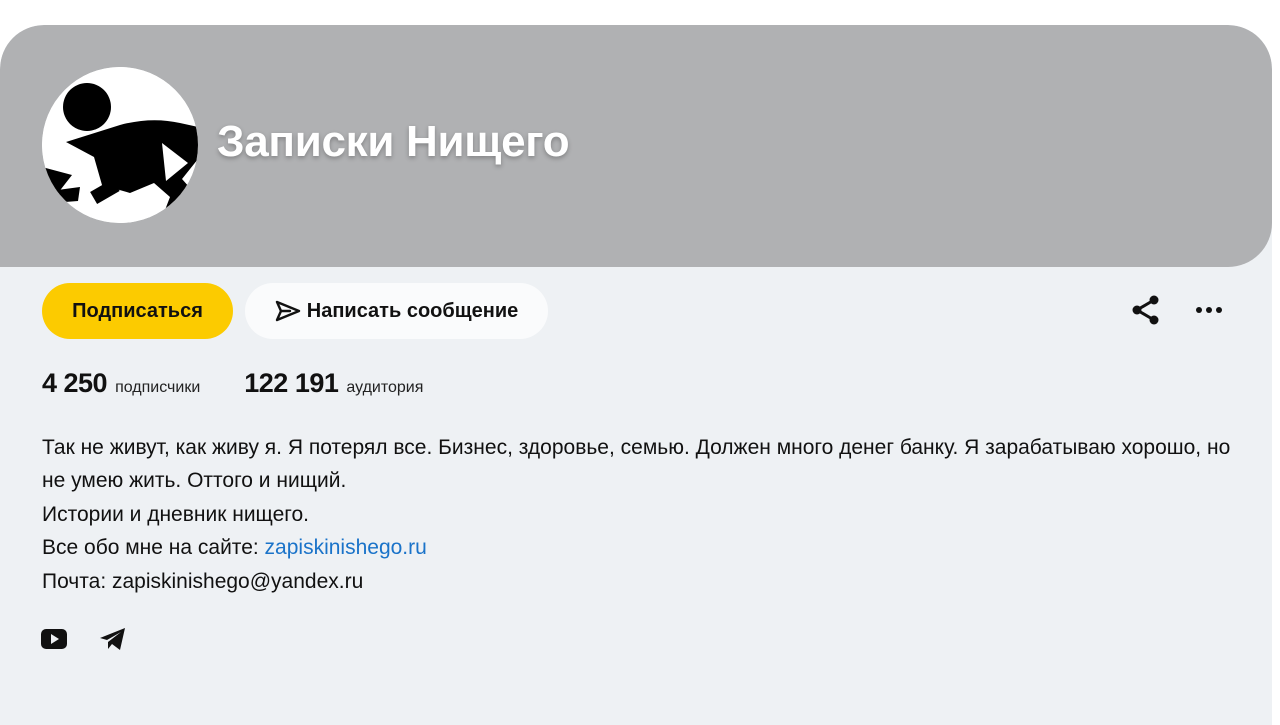  I want to click on youtube-icon, so click(54, 639).